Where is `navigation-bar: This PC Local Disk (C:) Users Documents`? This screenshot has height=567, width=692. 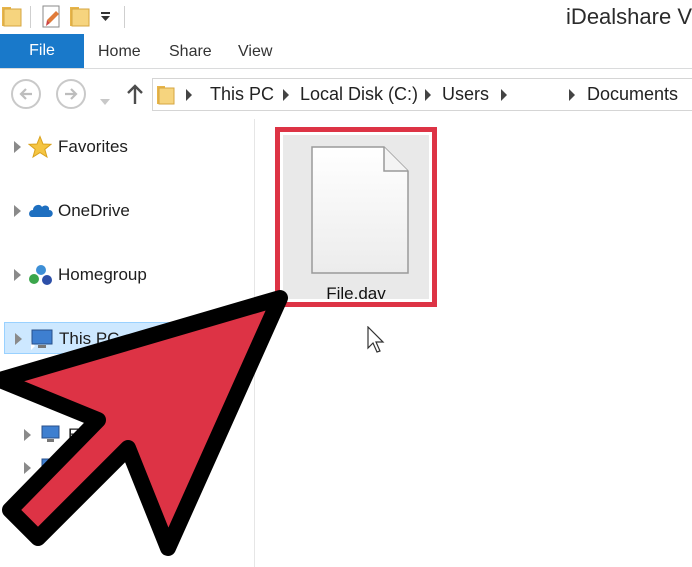
navigation-bar: This PC Local Disk (C:) Users Documents is located at coordinates (346, 94).